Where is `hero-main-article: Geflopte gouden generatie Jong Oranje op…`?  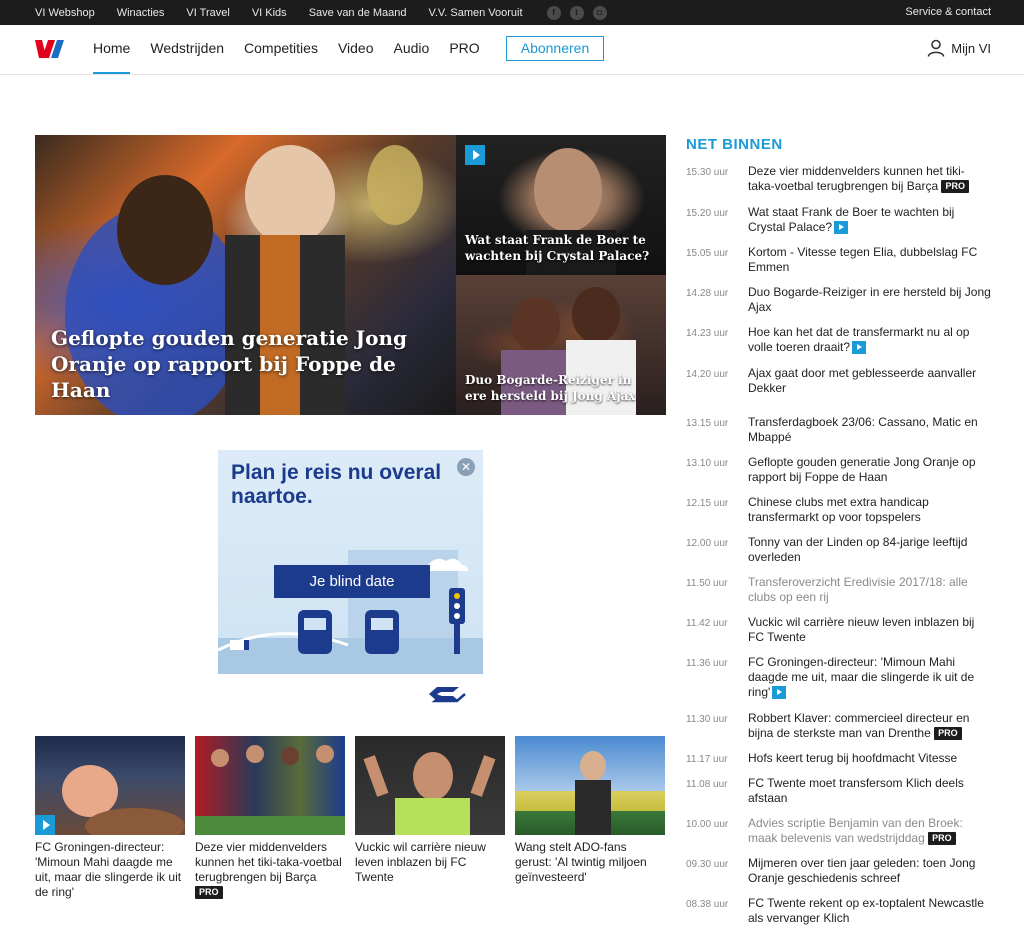
hero-main-article: Geflopte gouden generatie Jong Oranje op… is located at coordinates (245, 275).